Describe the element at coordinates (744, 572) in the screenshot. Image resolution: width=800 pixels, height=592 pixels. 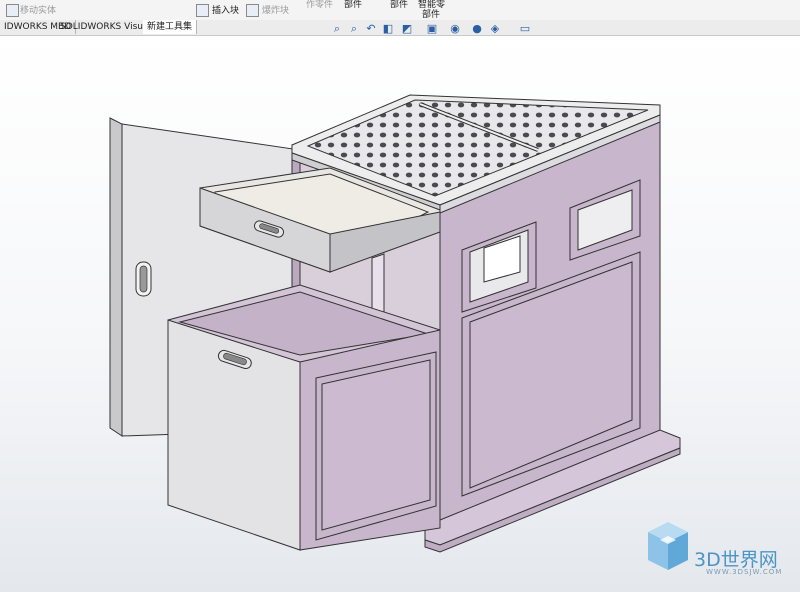
I see `watermark-url: WWW.3DSJW.COM` at that location.